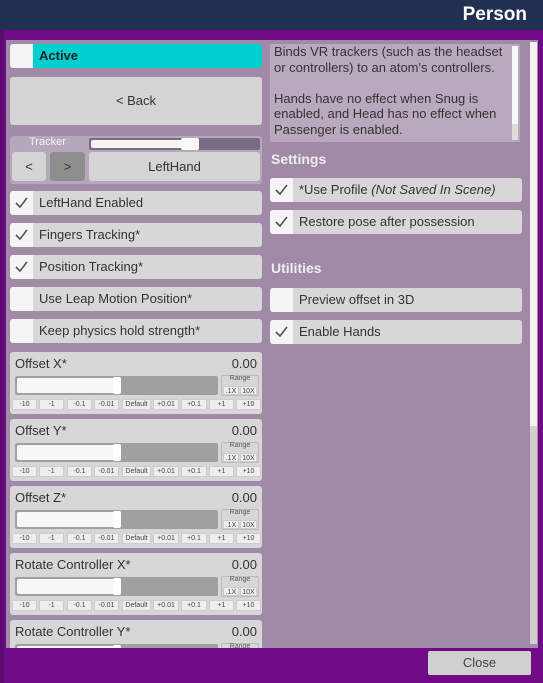 The height and width of the screenshot is (683, 543). What do you see at coordinates (41, 430) in the screenshot?
I see `slider-name: Offset Y*` at bounding box center [41, 430].